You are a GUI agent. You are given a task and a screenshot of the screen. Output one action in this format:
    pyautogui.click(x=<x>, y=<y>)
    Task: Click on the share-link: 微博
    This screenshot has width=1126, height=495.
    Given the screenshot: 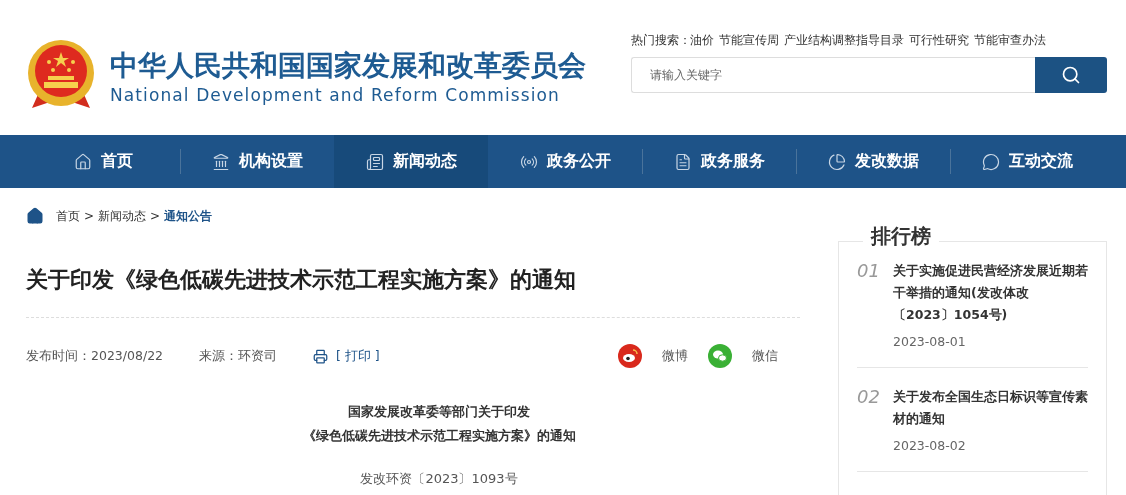 What is the action you would take?
    pyautogui.click(x=675, y=356)
    